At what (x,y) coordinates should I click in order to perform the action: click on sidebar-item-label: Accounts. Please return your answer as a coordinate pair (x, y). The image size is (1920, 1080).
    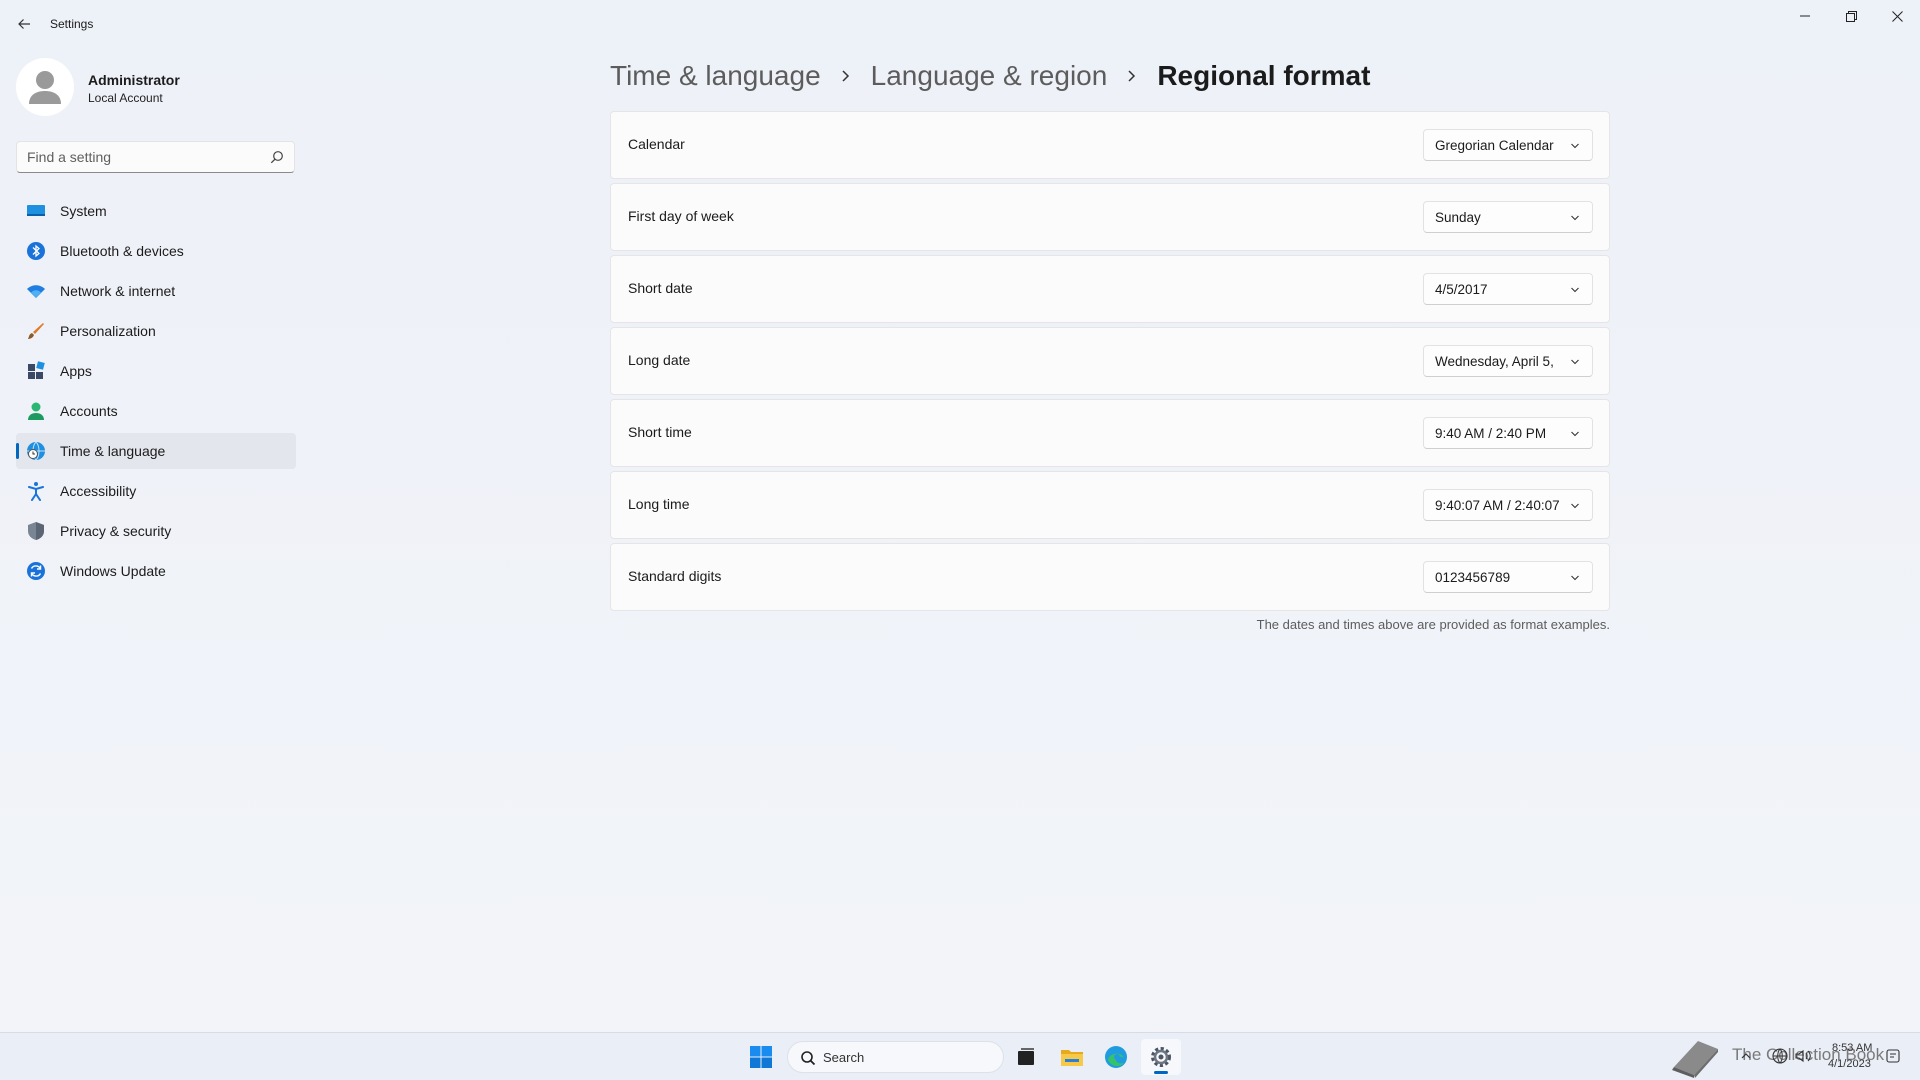
    Looking at the image, I should click on (89, 411).